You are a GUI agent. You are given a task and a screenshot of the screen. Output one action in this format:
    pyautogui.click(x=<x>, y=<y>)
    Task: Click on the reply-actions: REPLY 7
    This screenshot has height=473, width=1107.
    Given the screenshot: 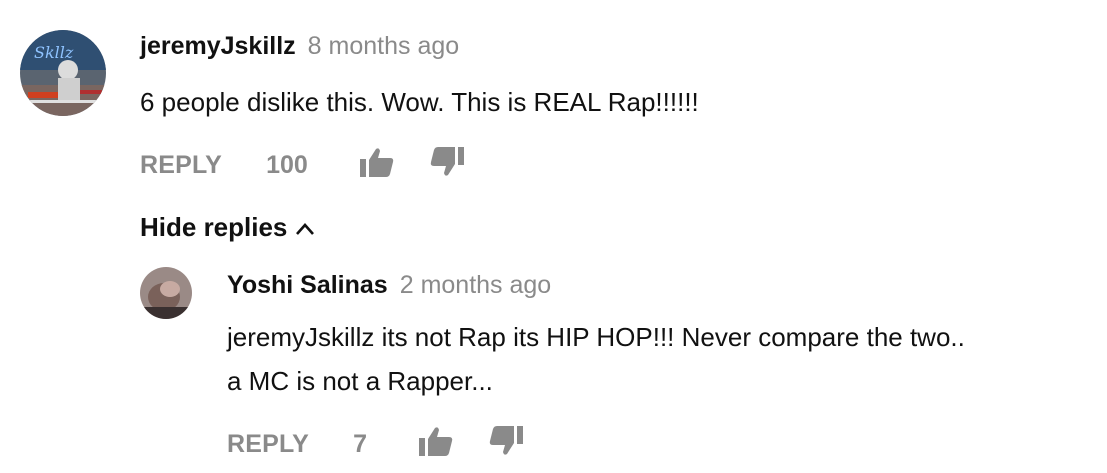 What is the action you would take?
    pyautogui.click(x=375, y=444)
    